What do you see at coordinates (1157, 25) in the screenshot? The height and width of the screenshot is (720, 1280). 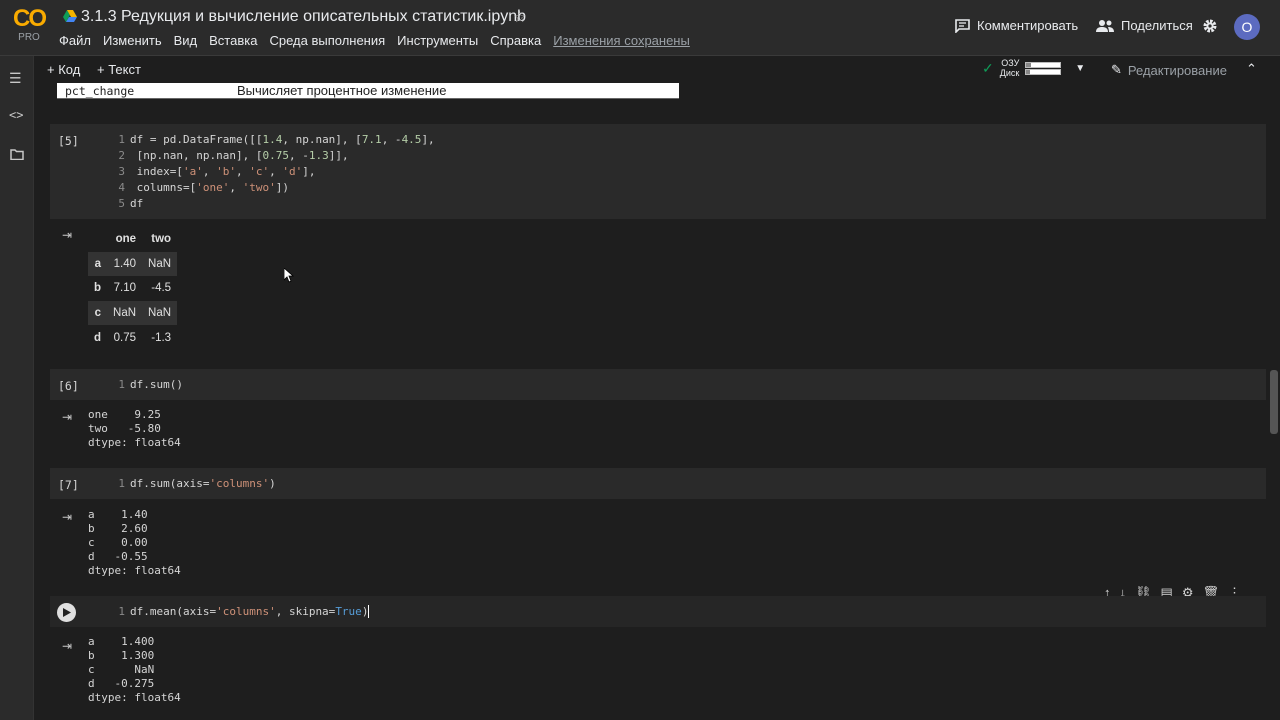 I see `share-label: Поделиться` at bounding box center [1157, 25].